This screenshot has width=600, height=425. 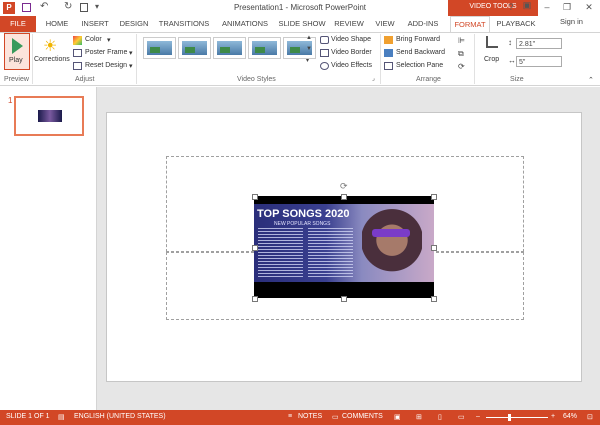 What do you see at coordinates (310, 416) in the screenshot?
I see `notes-button: NOTES` at bounding box center [310, 416].